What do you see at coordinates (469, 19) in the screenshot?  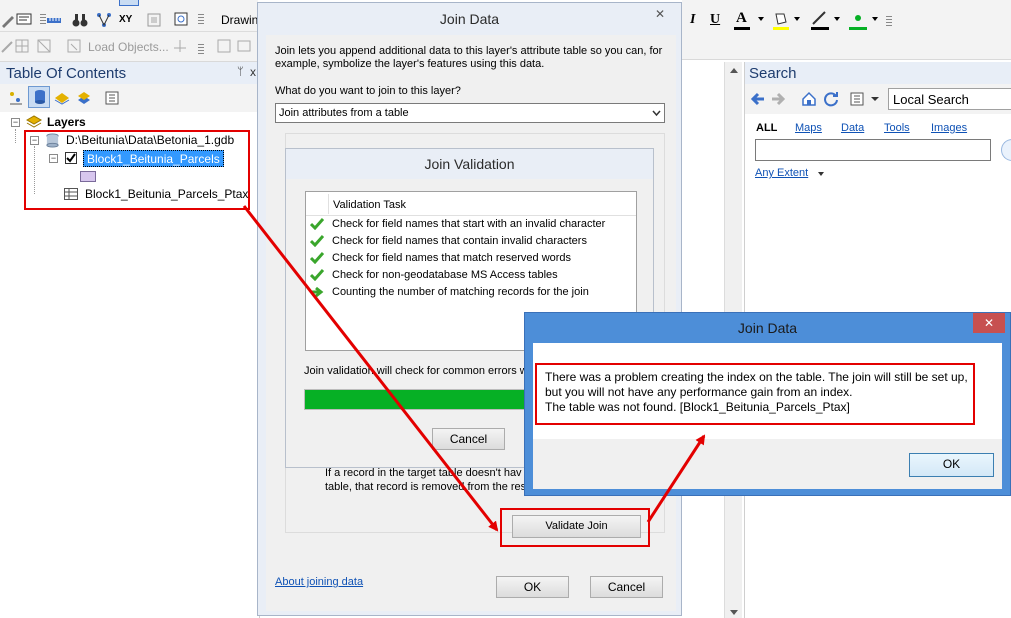 I see `join-dialog-title: Join Data` at bounding box center [469, 19].